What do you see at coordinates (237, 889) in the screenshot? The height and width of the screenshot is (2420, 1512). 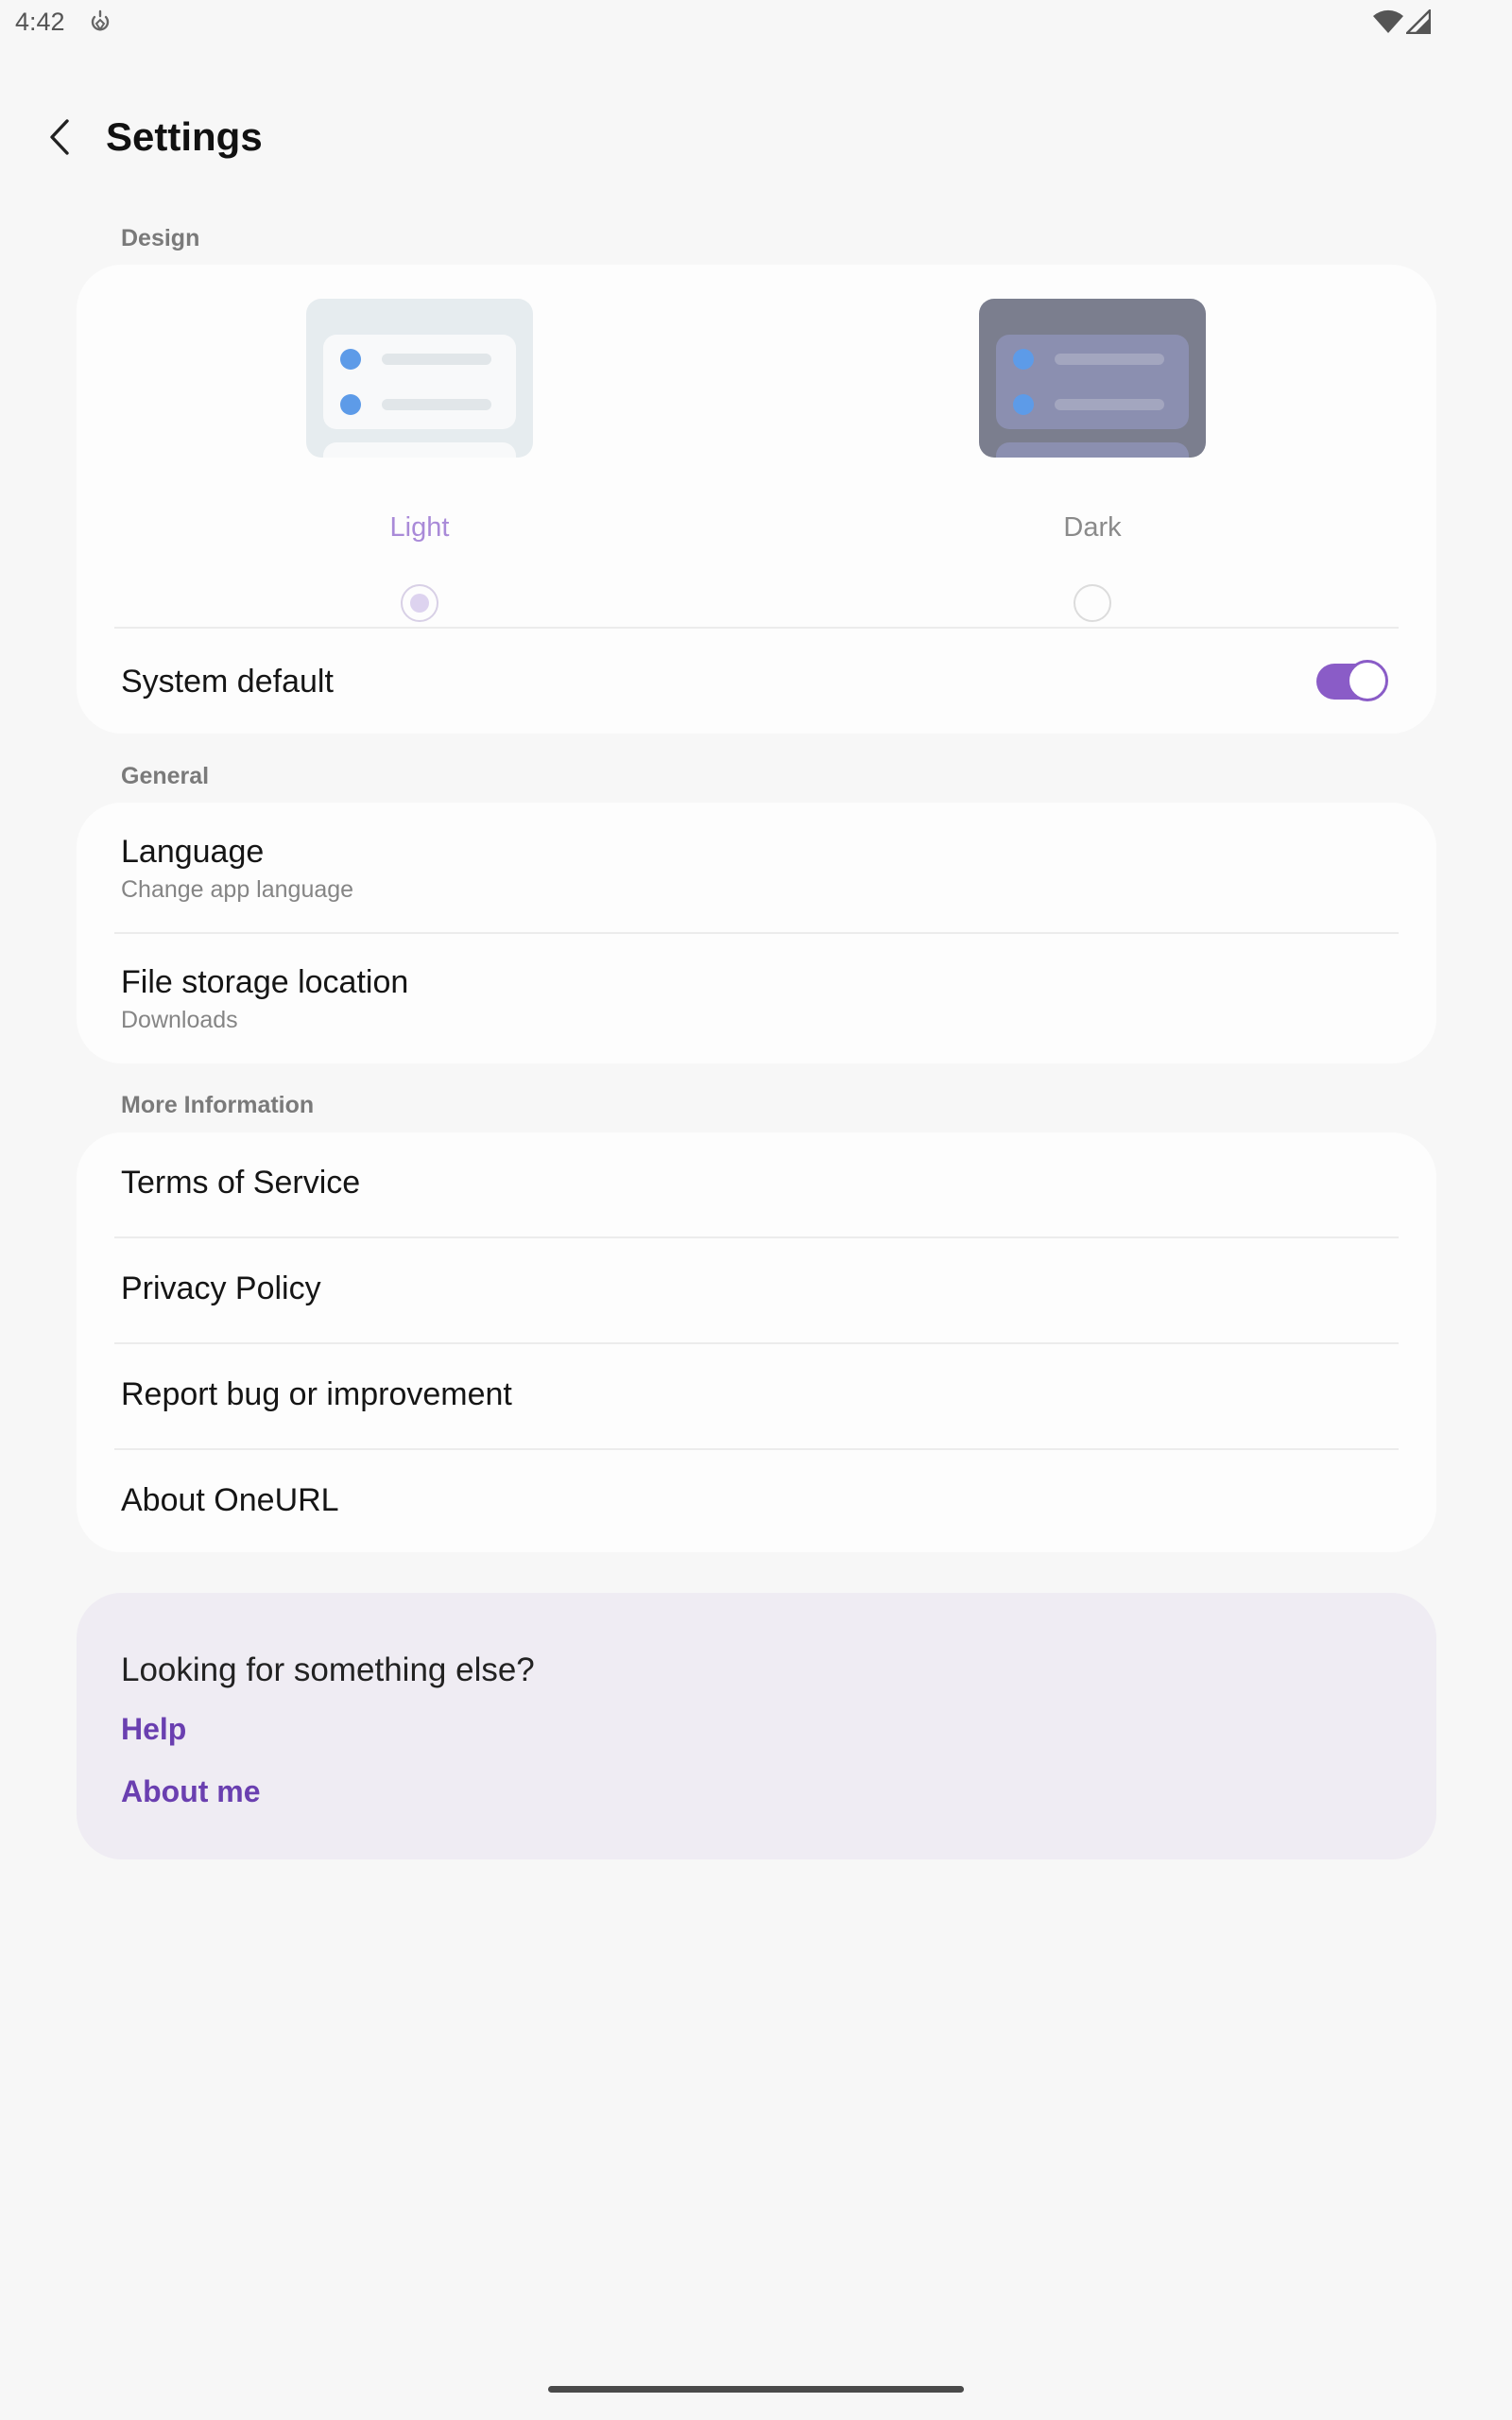 I see `language-subtitle: Change app language` at bounding box center [237, 889].